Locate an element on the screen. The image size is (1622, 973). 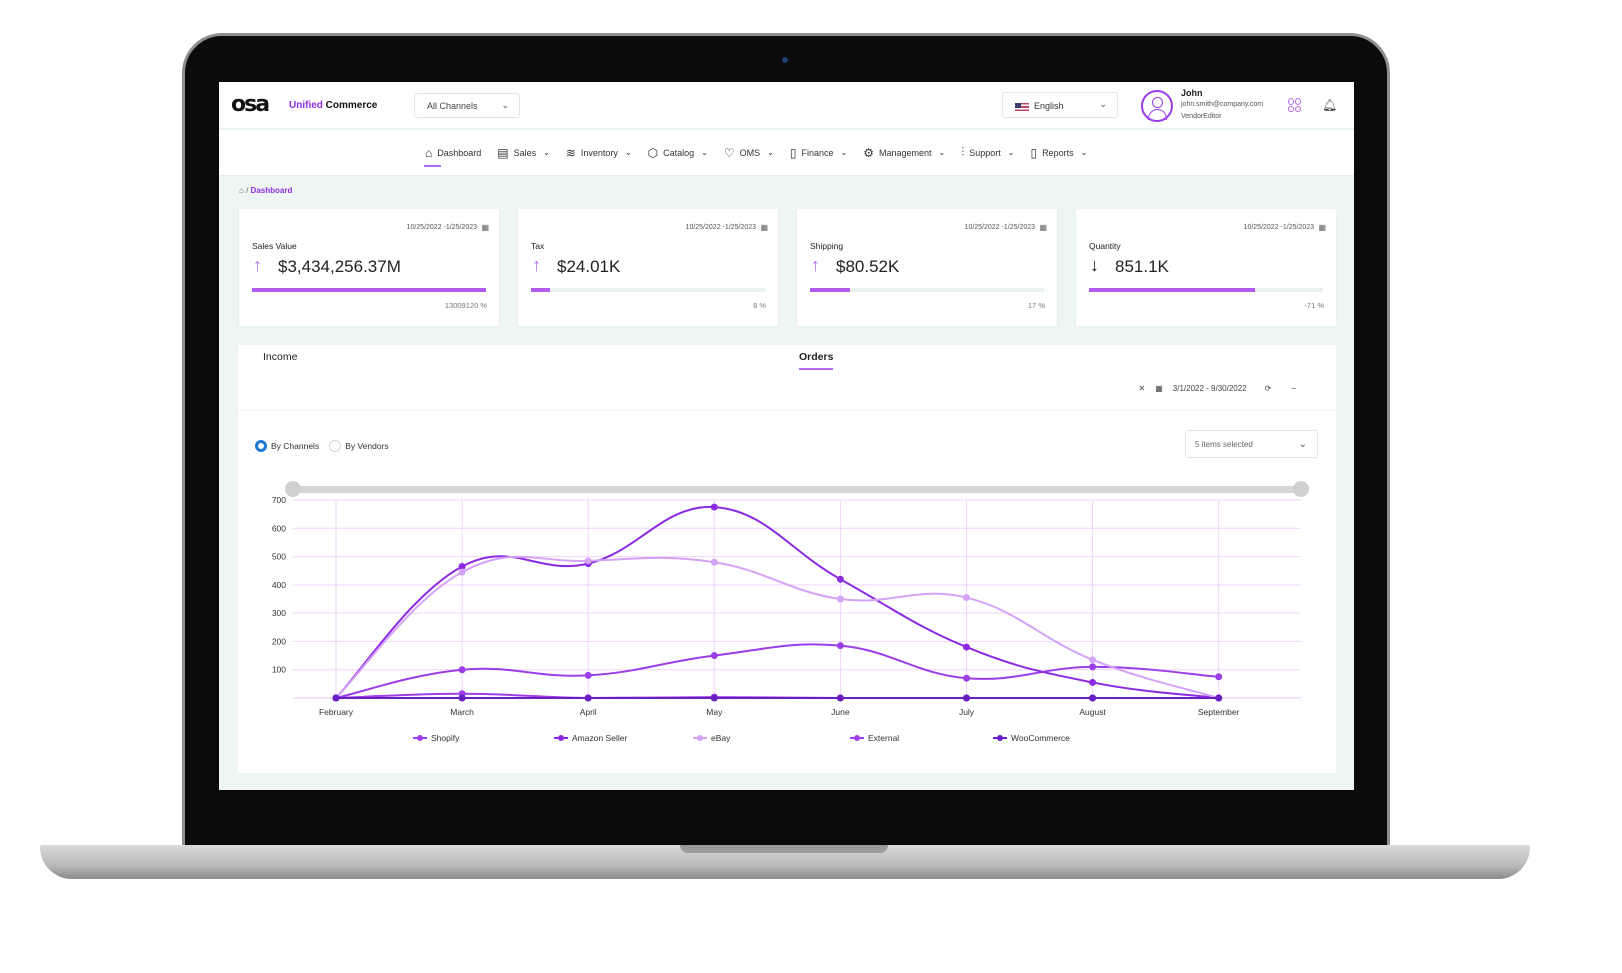
camera is located at coordinates (785, 60).